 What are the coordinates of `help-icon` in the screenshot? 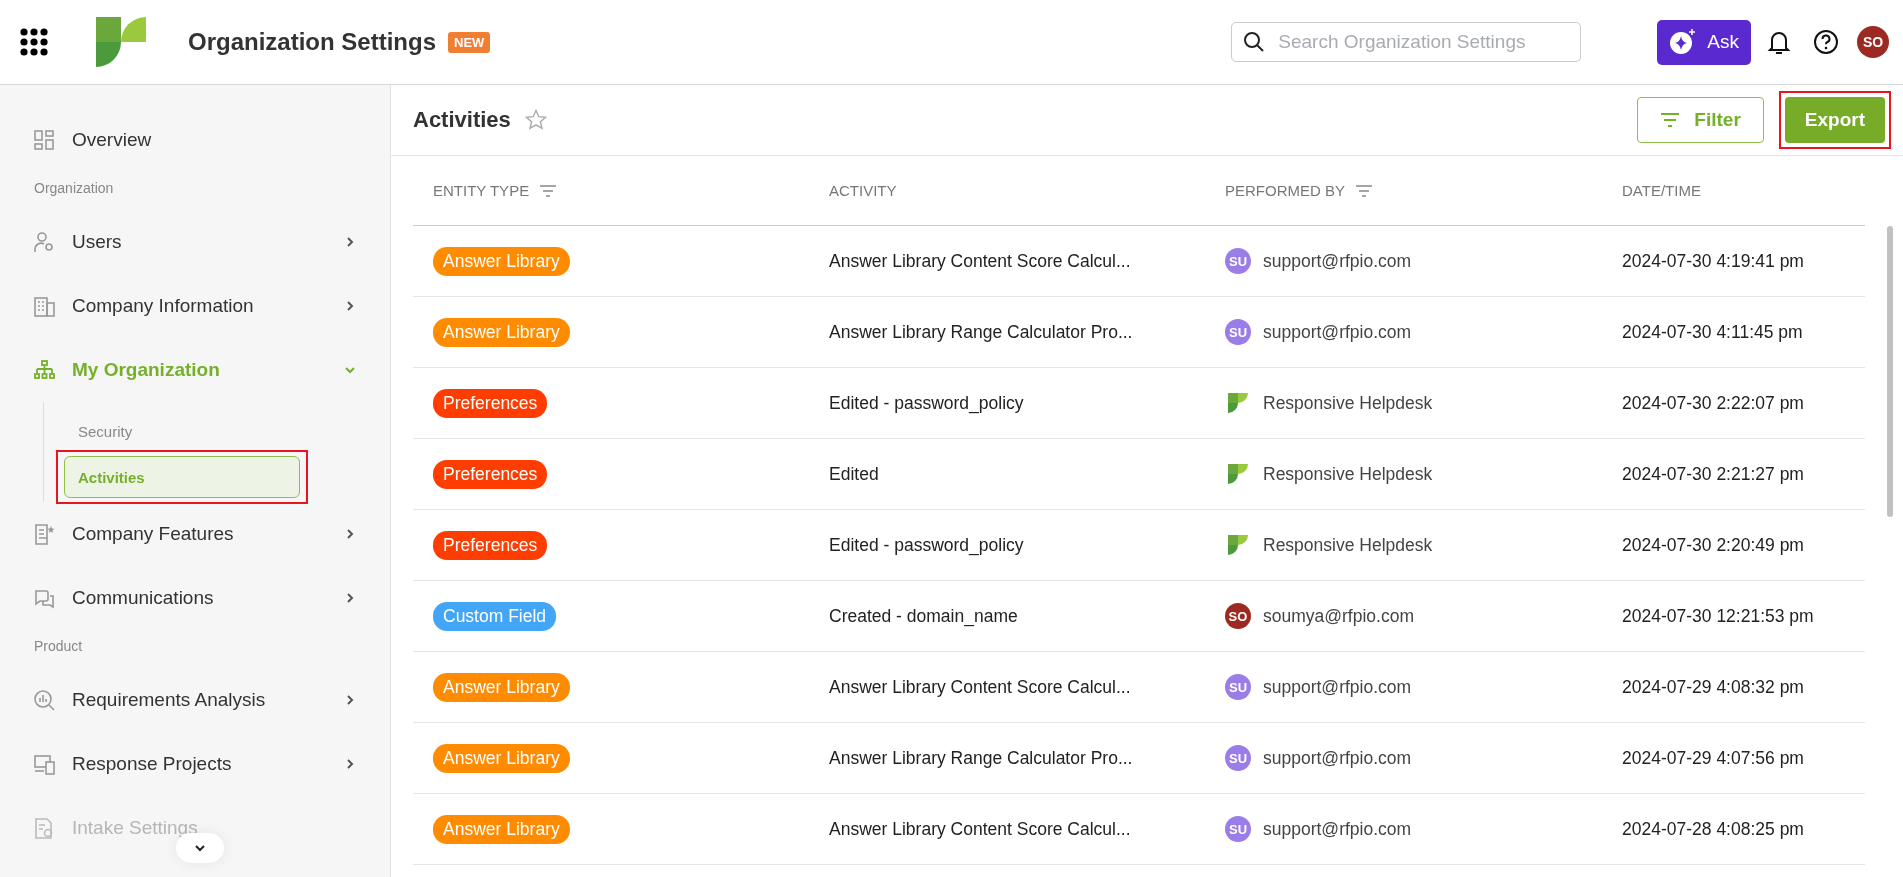 It's located at (1826, 42).